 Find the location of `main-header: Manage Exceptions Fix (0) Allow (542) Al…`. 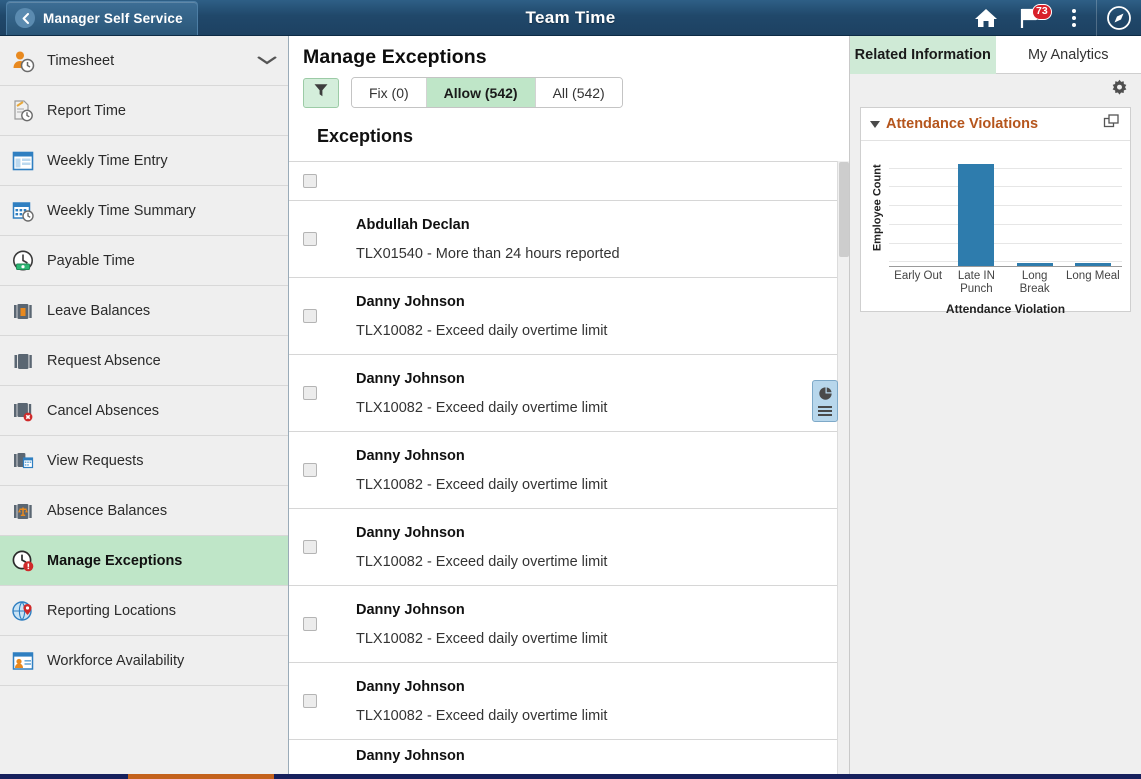

main-header: Manage Exceptions Fix (0) Allow (542) Al… is located at coordinates (569, 91).